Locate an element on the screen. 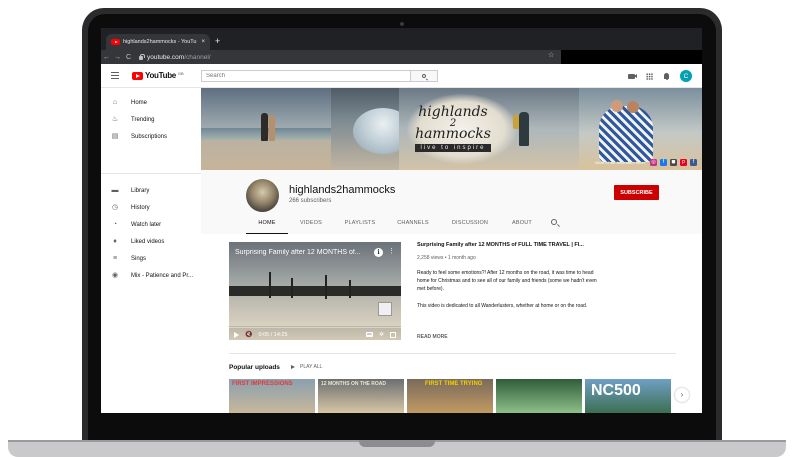 This screenshot has height=457, width=794. channel-search-button is located at coordinates (554, 225).